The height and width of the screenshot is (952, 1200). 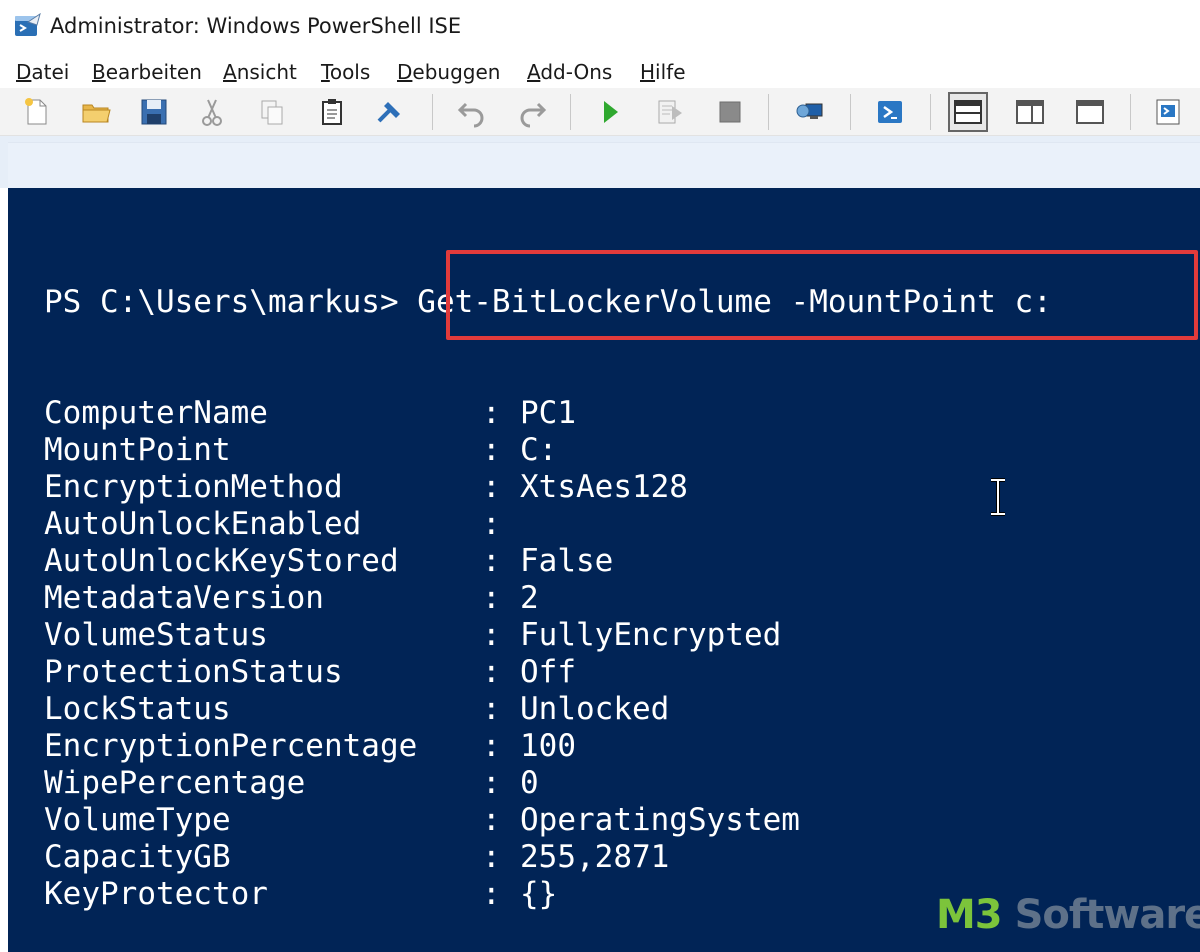 I want to click on cut-icon, so click(x=212, y=112).